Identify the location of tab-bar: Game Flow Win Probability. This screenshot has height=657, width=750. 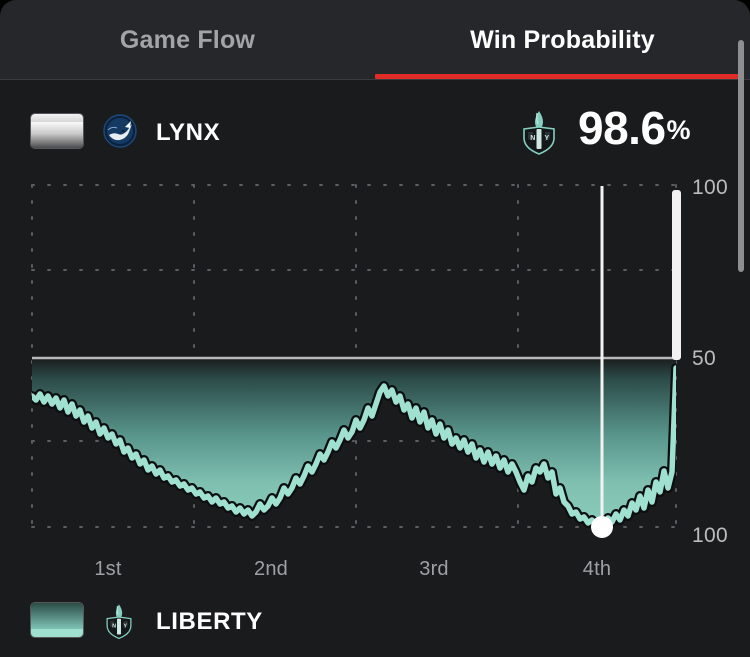
(375, 40).